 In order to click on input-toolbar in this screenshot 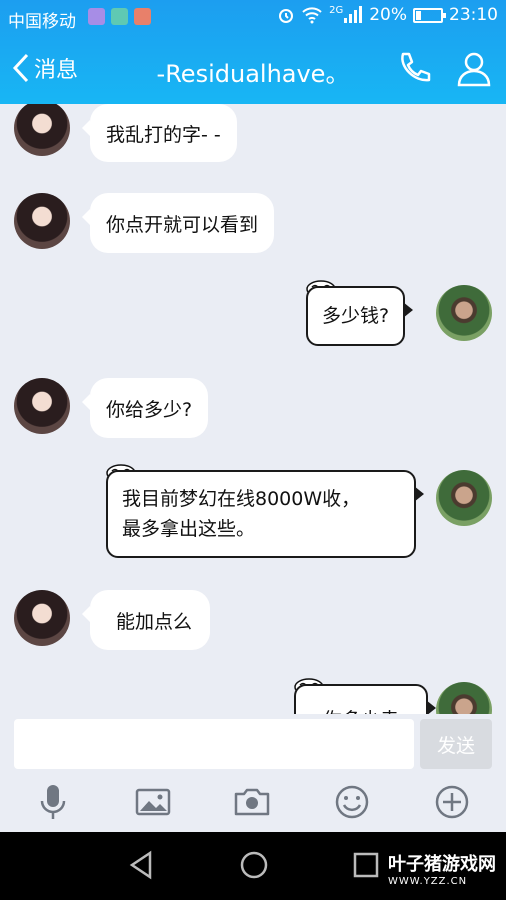, I will do `click(253, 804)`.